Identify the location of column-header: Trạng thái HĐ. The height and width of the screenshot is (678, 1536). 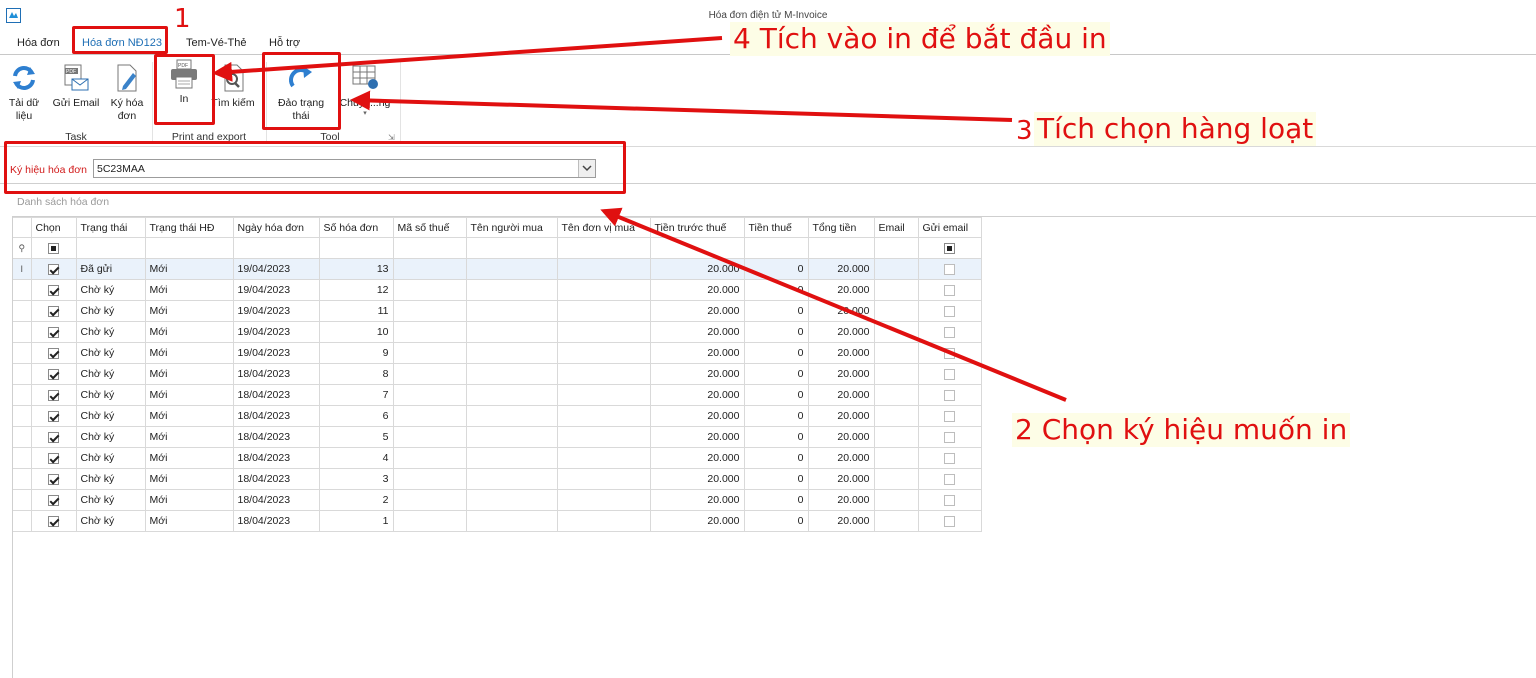
(189, 227).